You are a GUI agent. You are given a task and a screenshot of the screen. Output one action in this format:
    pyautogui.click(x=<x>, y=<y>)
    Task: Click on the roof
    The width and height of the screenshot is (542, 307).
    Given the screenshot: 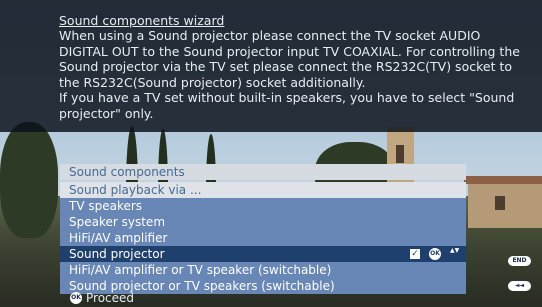 What is the action you would take?
    pyautogui.click(x=503, y=180)
    